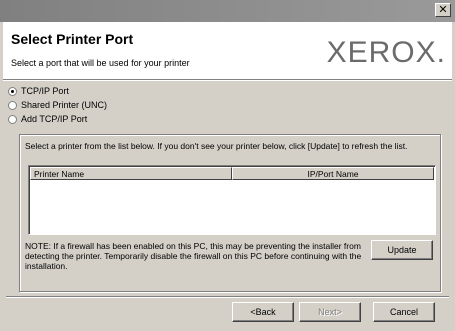 The width and height of the screenshot is (455, 331). Describe the element at coordinates (131, 173) in the screenshot. I see `column-printer-name: Printer Name` at that location.